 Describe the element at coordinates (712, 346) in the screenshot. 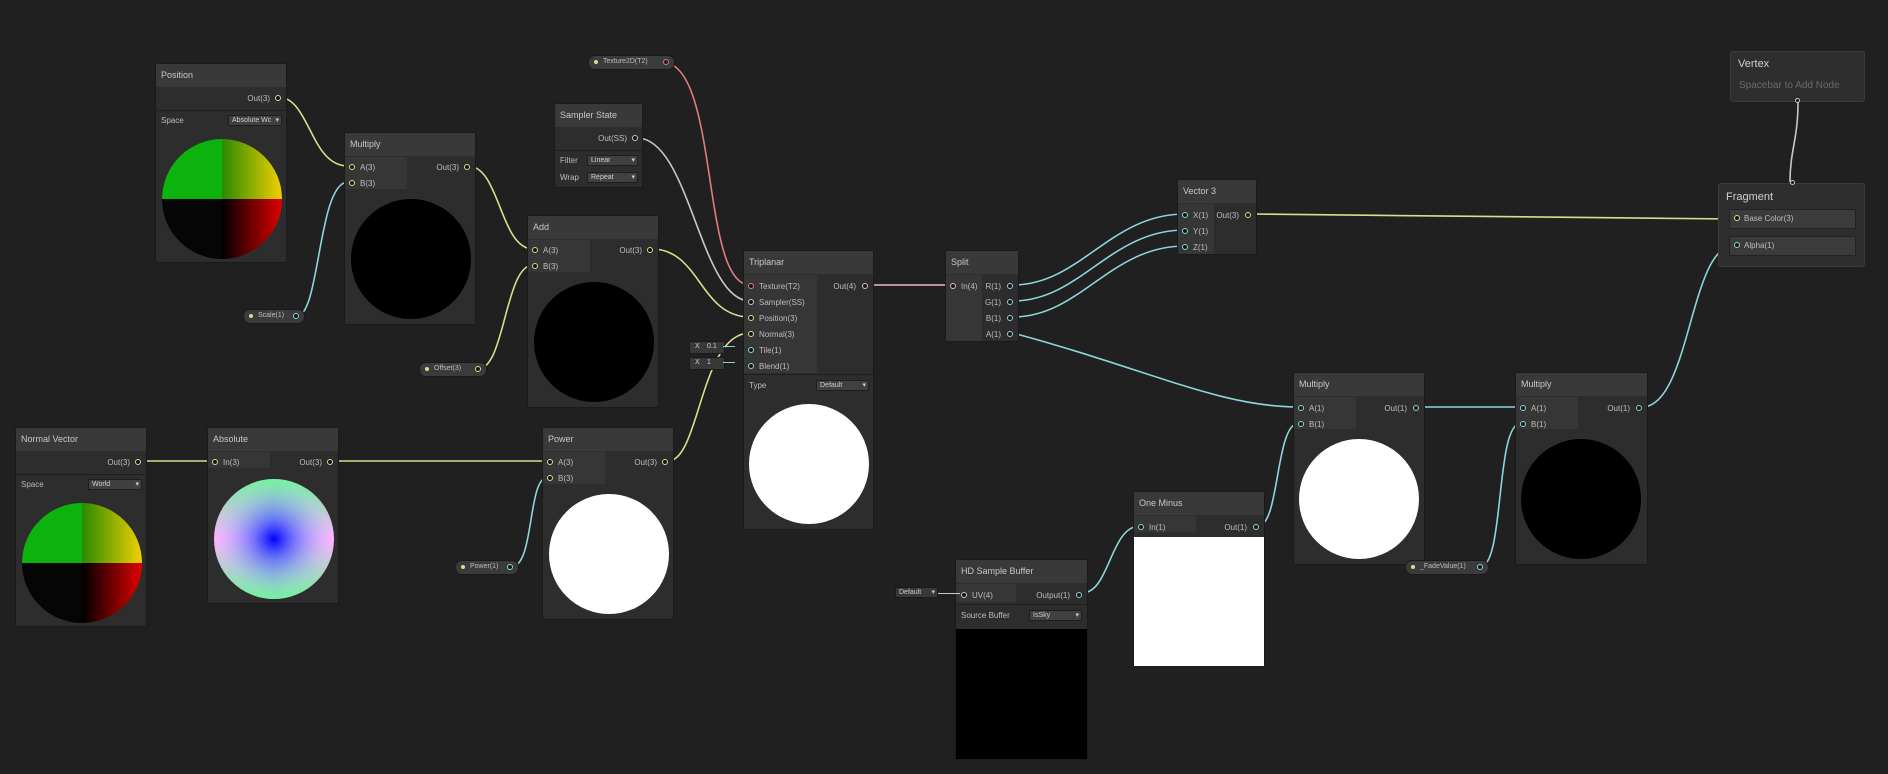

I see `tile-value: 0.1` at that location.